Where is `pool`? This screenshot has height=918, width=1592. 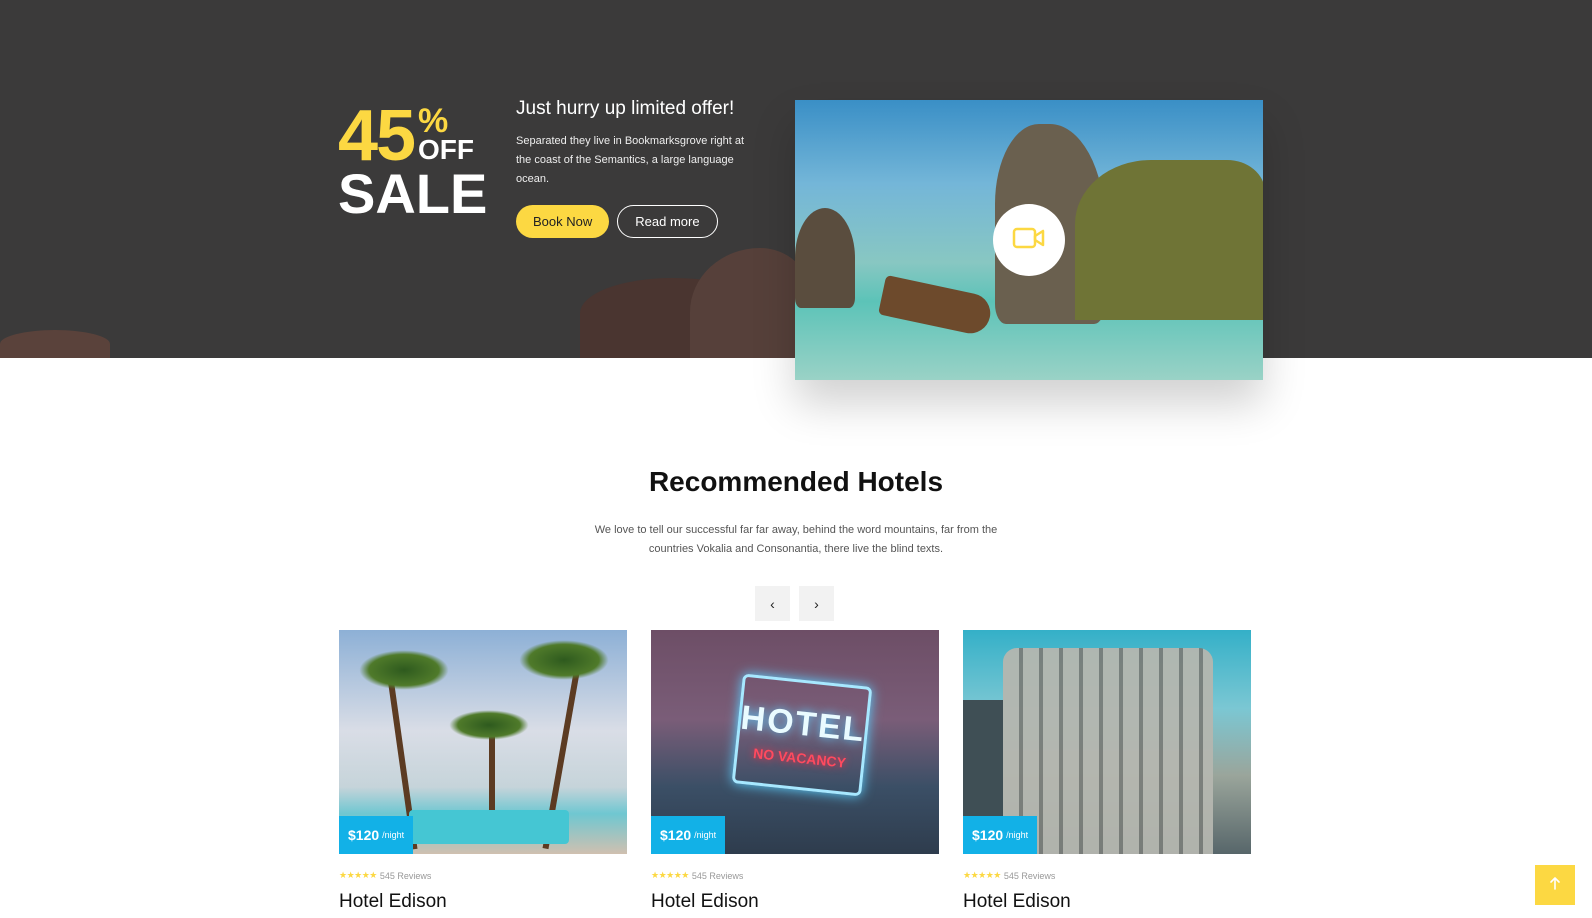 pool is located at coordinates (489, 827).